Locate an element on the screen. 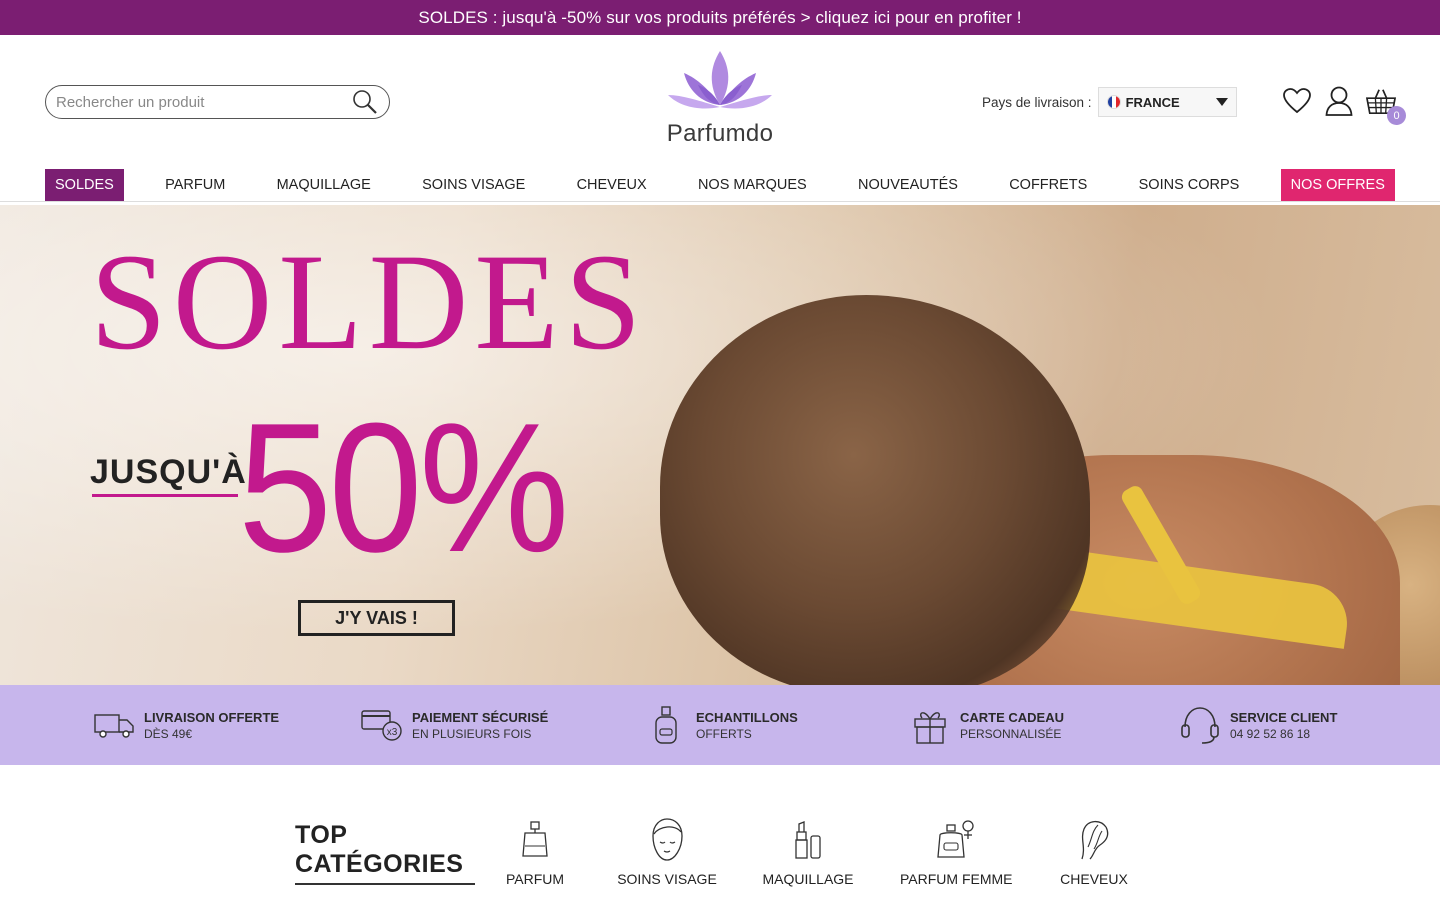 The image size is (1440, 900). benefit-secure-payment: x3 PAIEMENT SÉCURISÉ EN PLUSIEURS FOIS is located at coordinates (454, 725).